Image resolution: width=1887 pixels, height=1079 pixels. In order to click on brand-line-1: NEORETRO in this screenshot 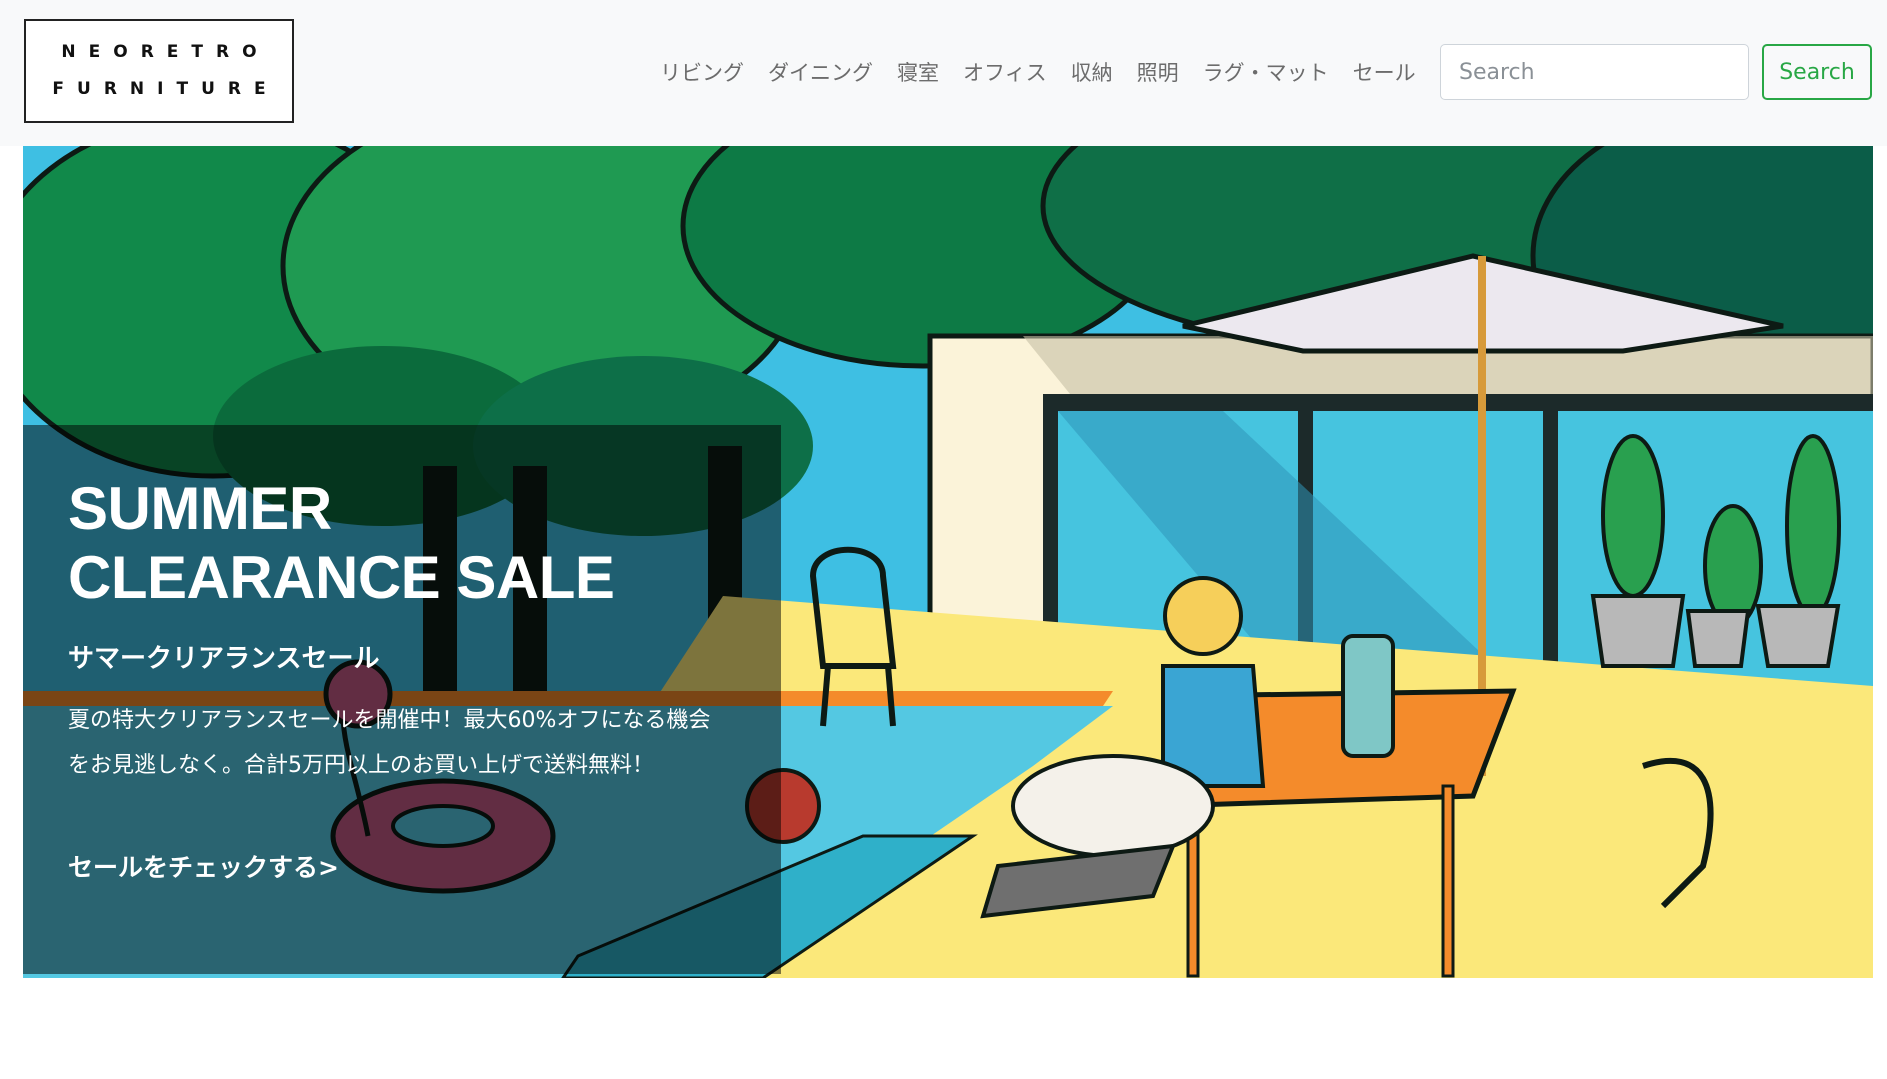, I will do `click(165, 52)`.